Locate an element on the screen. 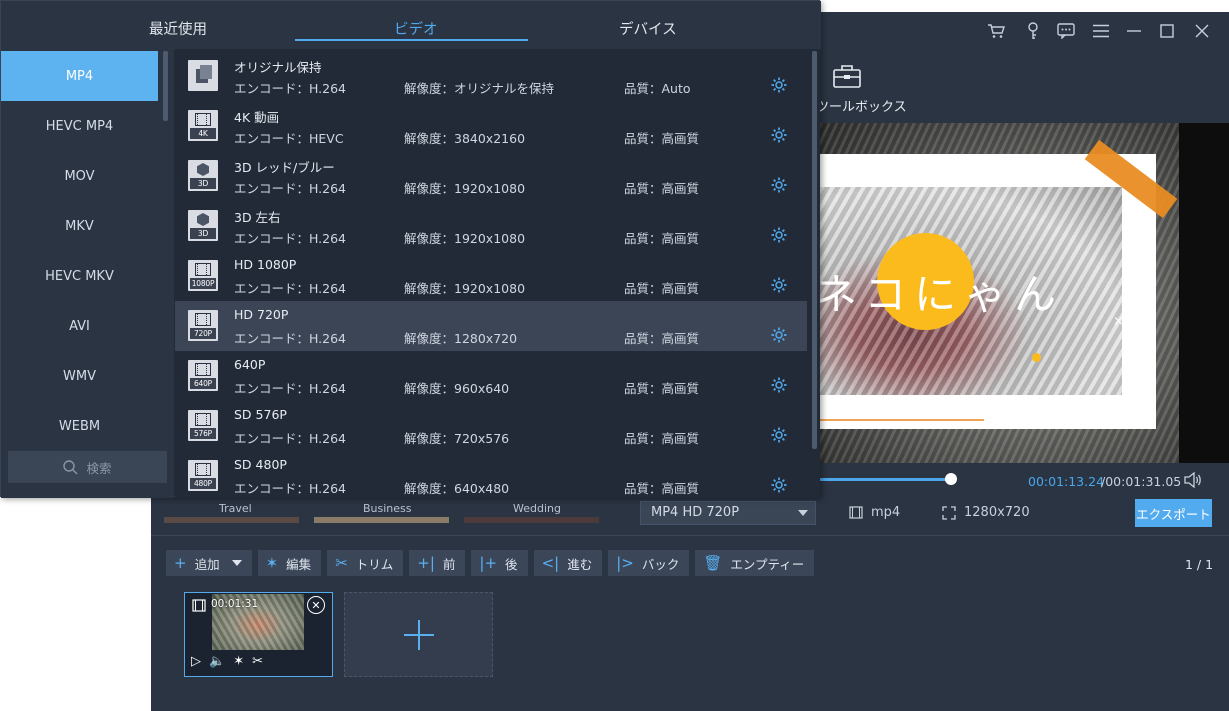  cart-icon is located at coordinates (996, 31).